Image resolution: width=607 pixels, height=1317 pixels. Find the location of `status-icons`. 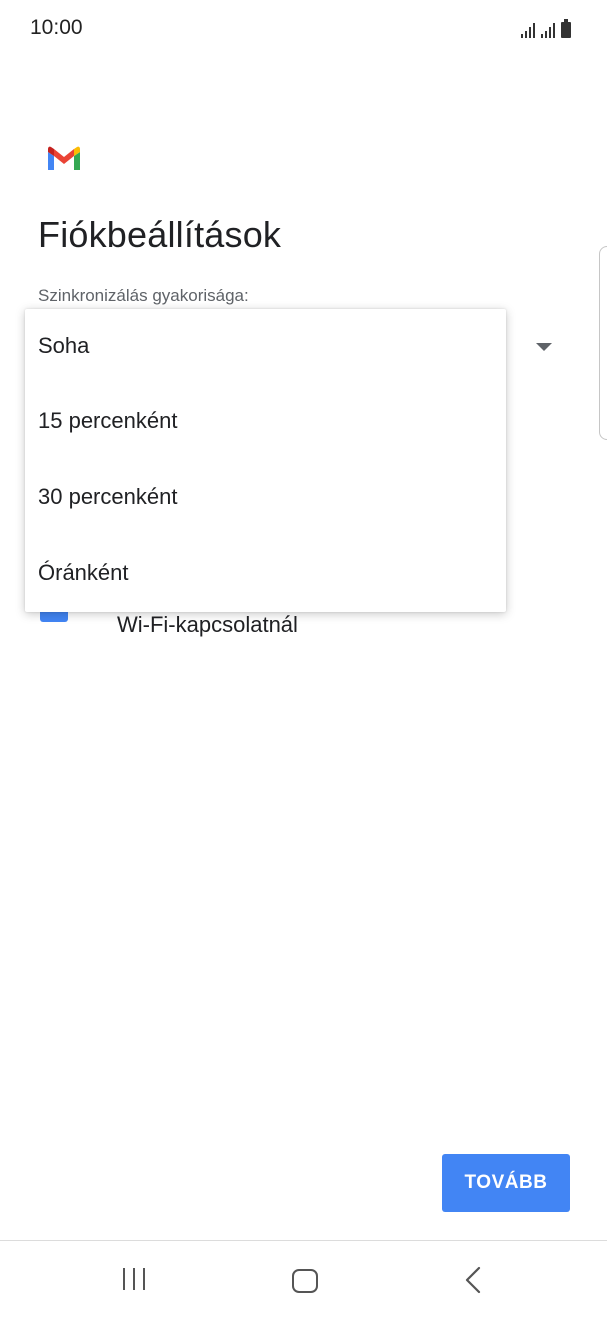

status-icons is located at coordinates (546, 28).